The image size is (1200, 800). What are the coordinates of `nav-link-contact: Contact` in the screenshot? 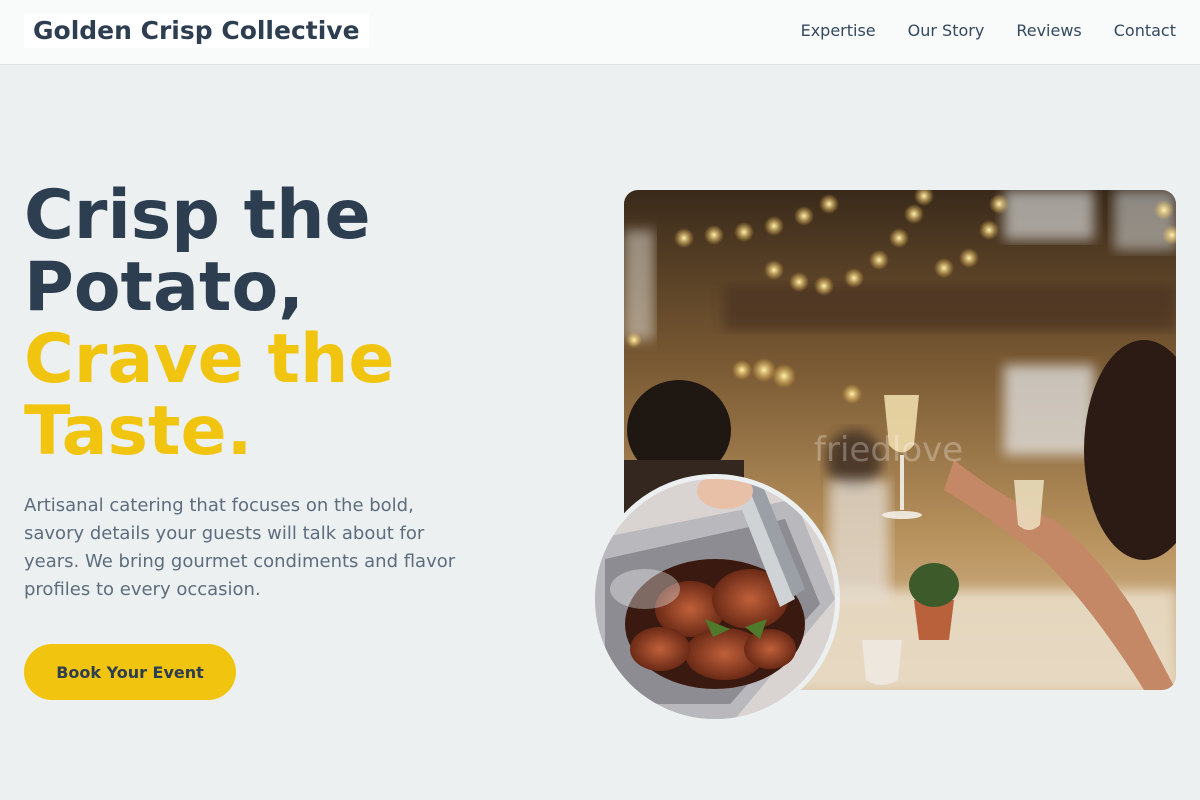 It's located at (1145, 31).